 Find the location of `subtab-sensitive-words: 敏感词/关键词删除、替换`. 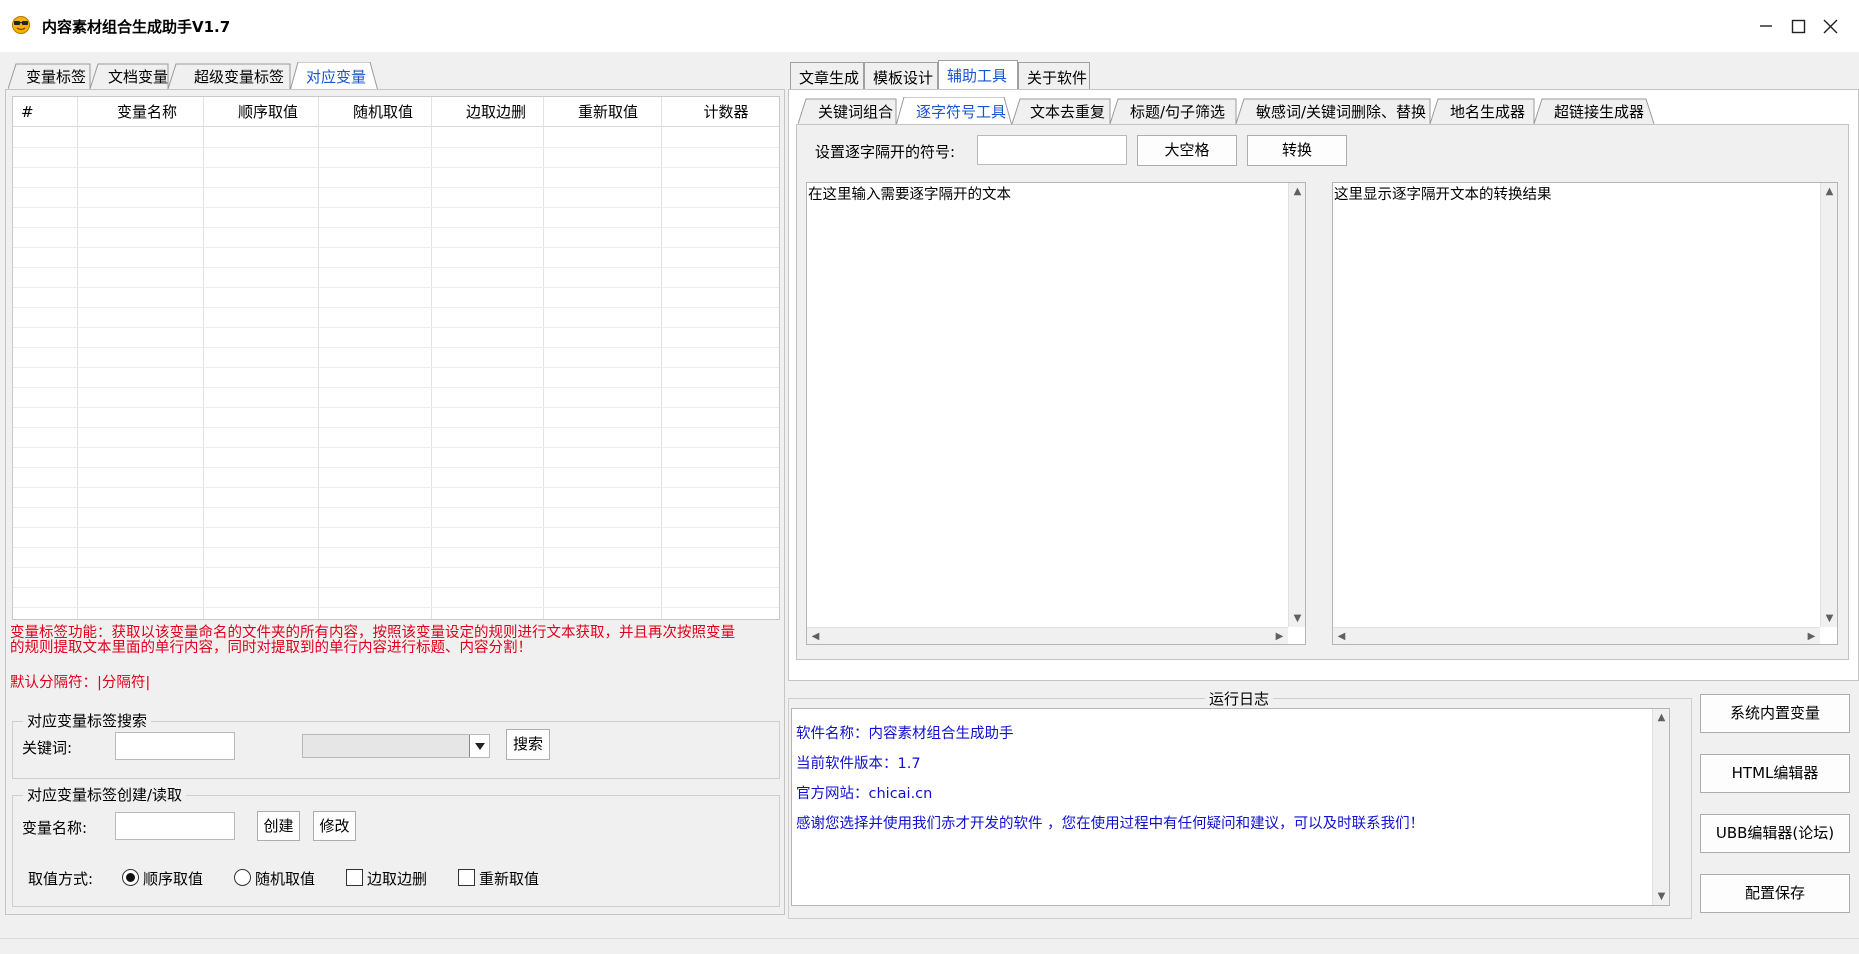

subtab-sensitive-words: 敏感词/关键词删除、替换 is located at coordinates (1341, 110).